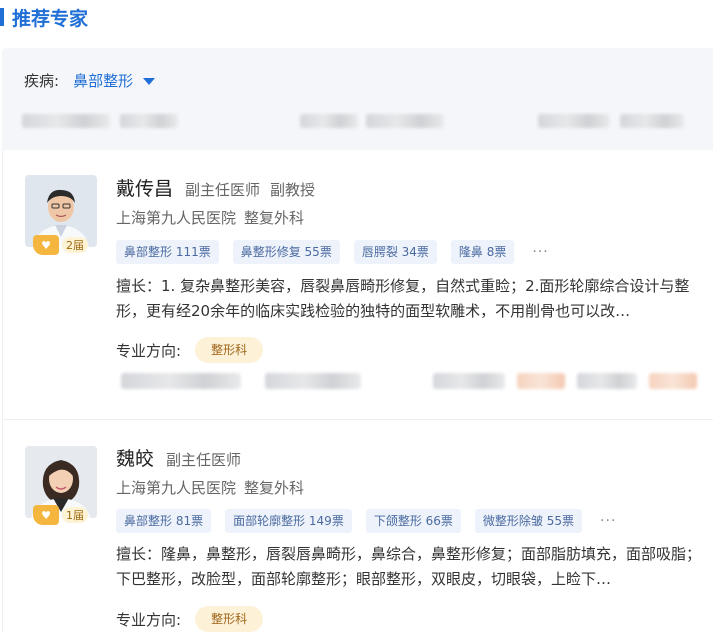 The image size is (713, 633). Describe the element at coordinates (149, 81) in the screenshot. I see `caret-down-icon` at that location.